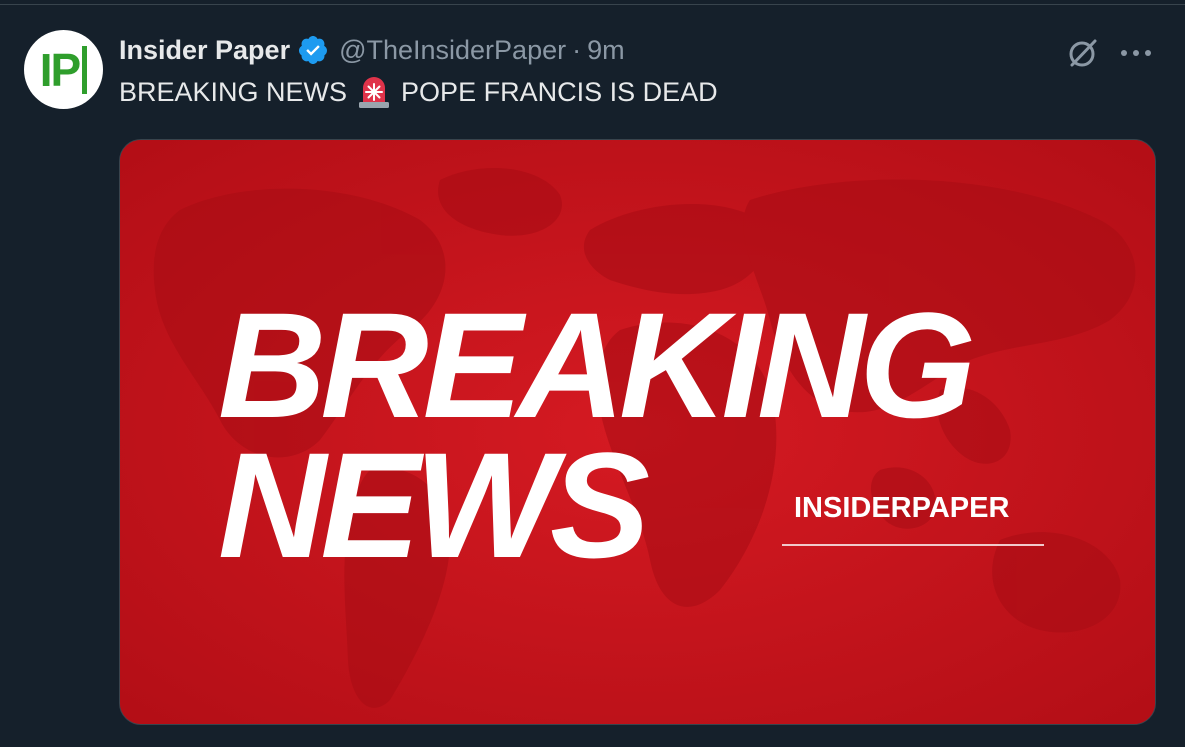 The height and width of the screenshot is (747, 1185). I want to click on verified-badge-icon, so click(313, 50).